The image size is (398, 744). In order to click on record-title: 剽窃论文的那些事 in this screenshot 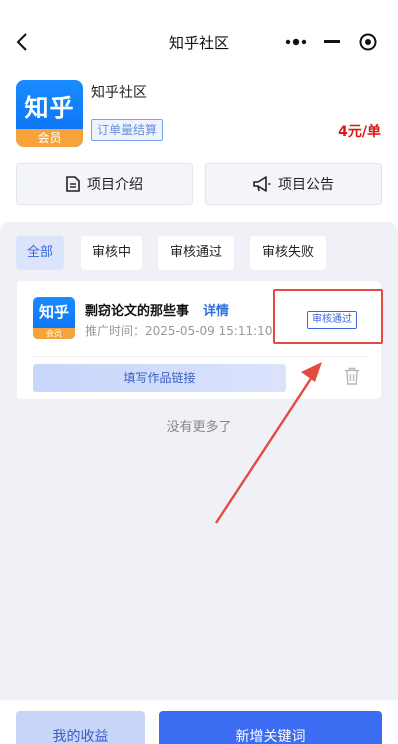, I will do `click(137, 311)`.